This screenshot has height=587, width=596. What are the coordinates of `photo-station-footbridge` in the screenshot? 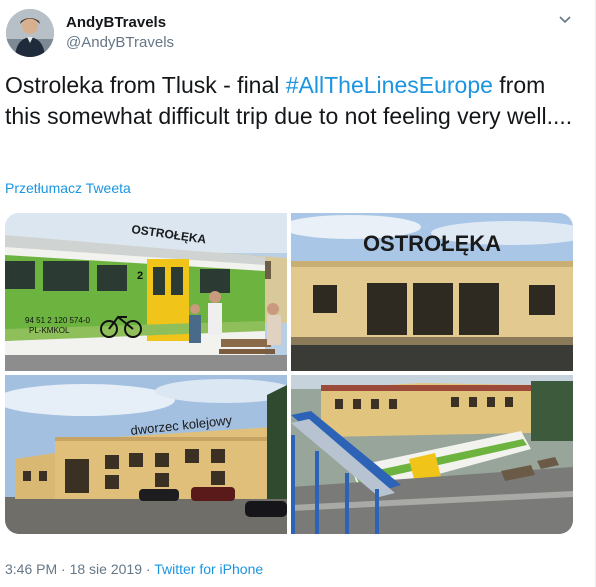 It's located at (432, 454).